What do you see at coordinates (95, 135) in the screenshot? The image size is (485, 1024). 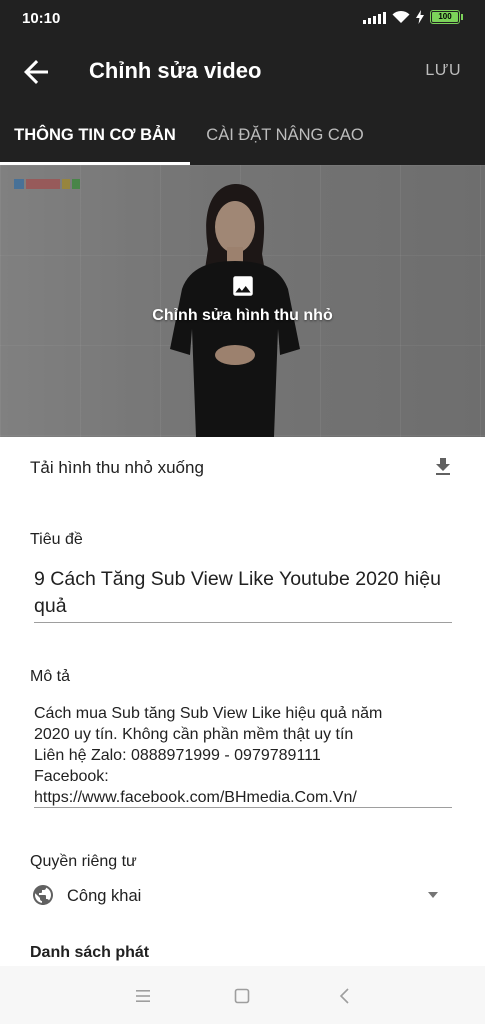 I see `tab-basic-info: THÔNG TIN CƠ BẢN` at bounding box center [95, 135].